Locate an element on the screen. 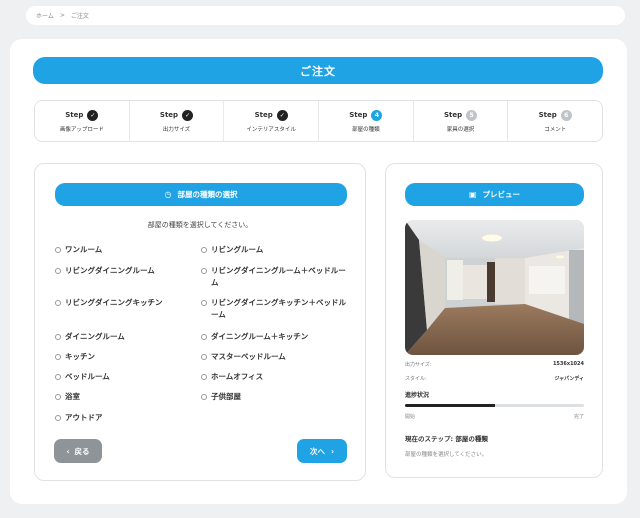 This screenshot has height=518, width=640. breadcrumb-home: ホーム is located at coordinates (45, 15).